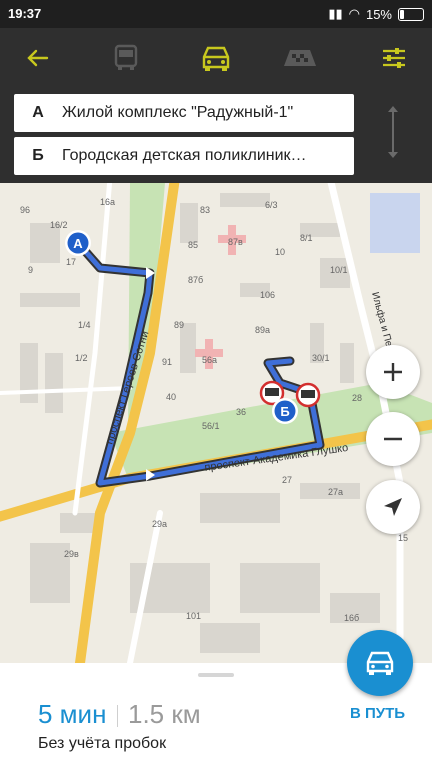  Describe the element at coordinates (59, 225) in the screenshot. I see `house-number: 16/2` at that location.